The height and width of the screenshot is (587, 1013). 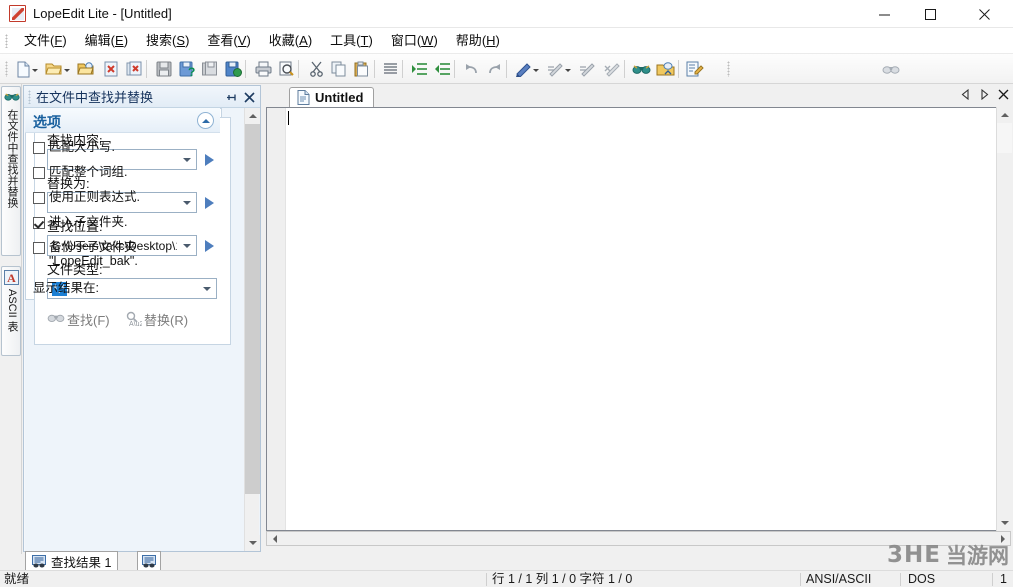 I want to click on replace-with-dropdown, so click(x=187, y=202).